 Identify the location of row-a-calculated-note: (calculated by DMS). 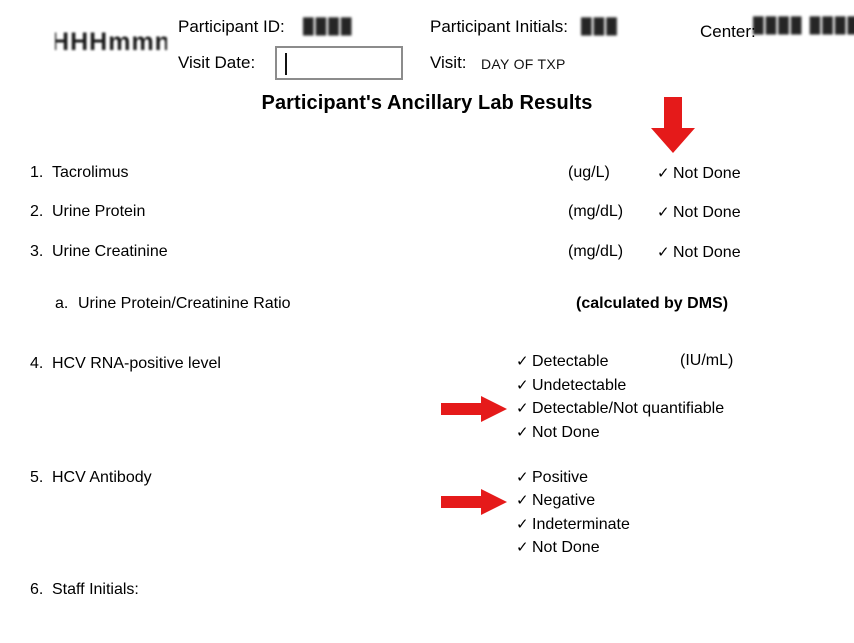
(652, 303).